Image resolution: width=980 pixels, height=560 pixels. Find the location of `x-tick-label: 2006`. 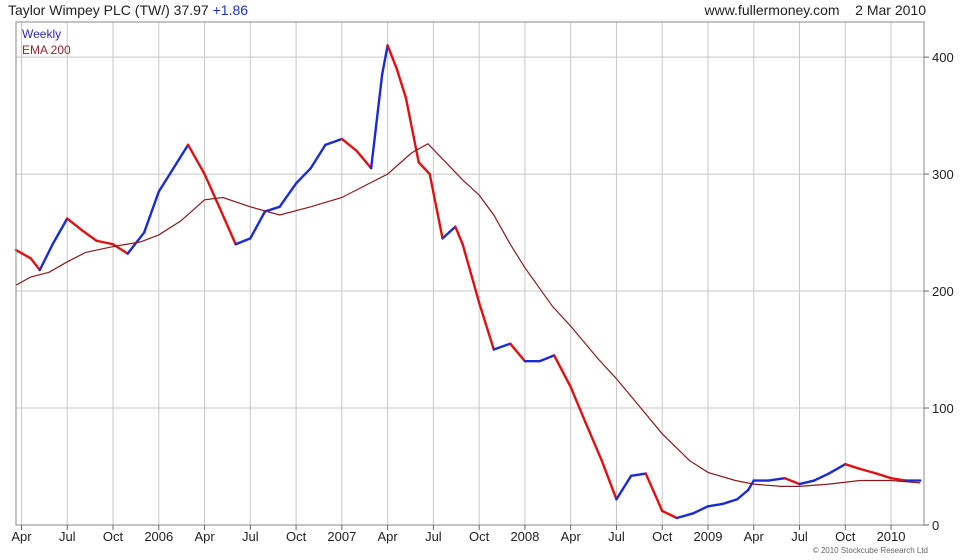

x-tick-label: 2006 is located at coordinates (158, 536).